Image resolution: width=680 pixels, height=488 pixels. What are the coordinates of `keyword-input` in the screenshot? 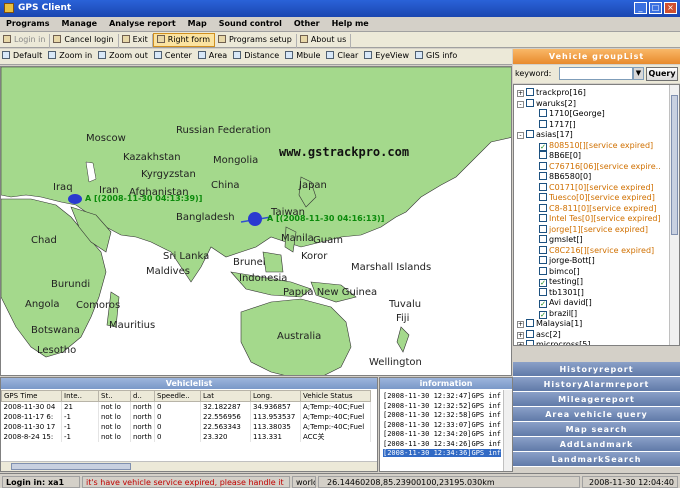 It's located at (596, 73).